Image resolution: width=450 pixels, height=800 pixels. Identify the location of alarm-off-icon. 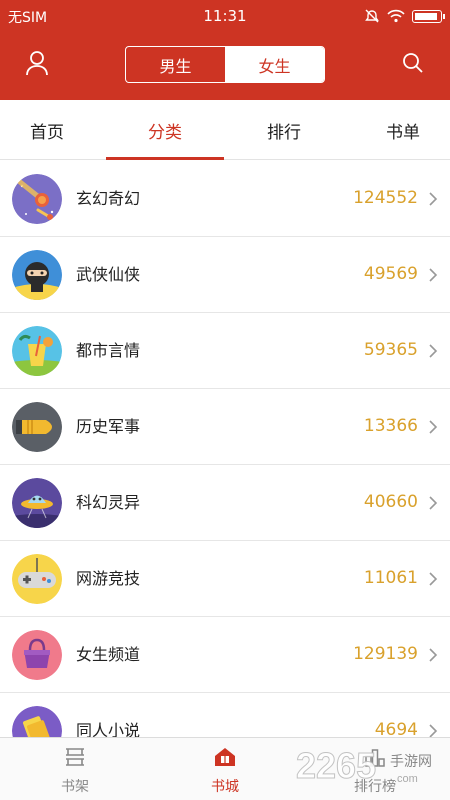
(372, 16).